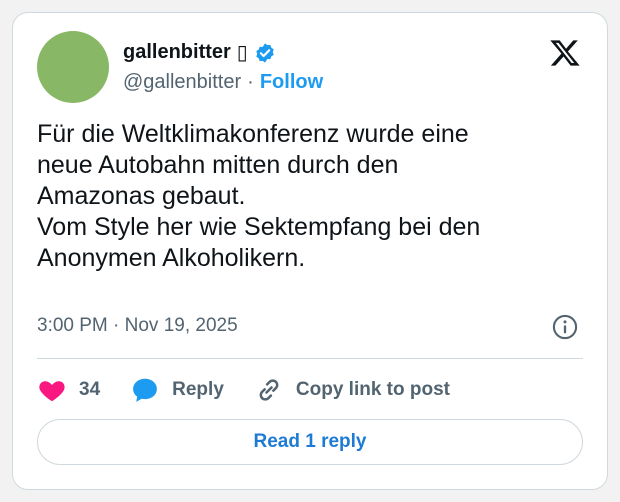  I want to click on x-logo-icon, so click(565, 53).